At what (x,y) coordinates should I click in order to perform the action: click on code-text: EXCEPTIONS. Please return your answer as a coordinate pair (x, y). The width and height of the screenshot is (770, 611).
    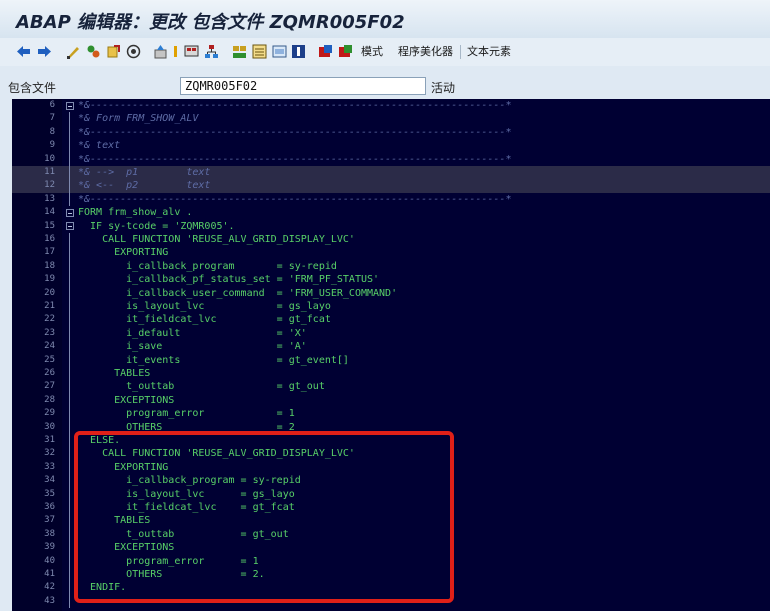
    Looking at the image, I should click on (126, 400).